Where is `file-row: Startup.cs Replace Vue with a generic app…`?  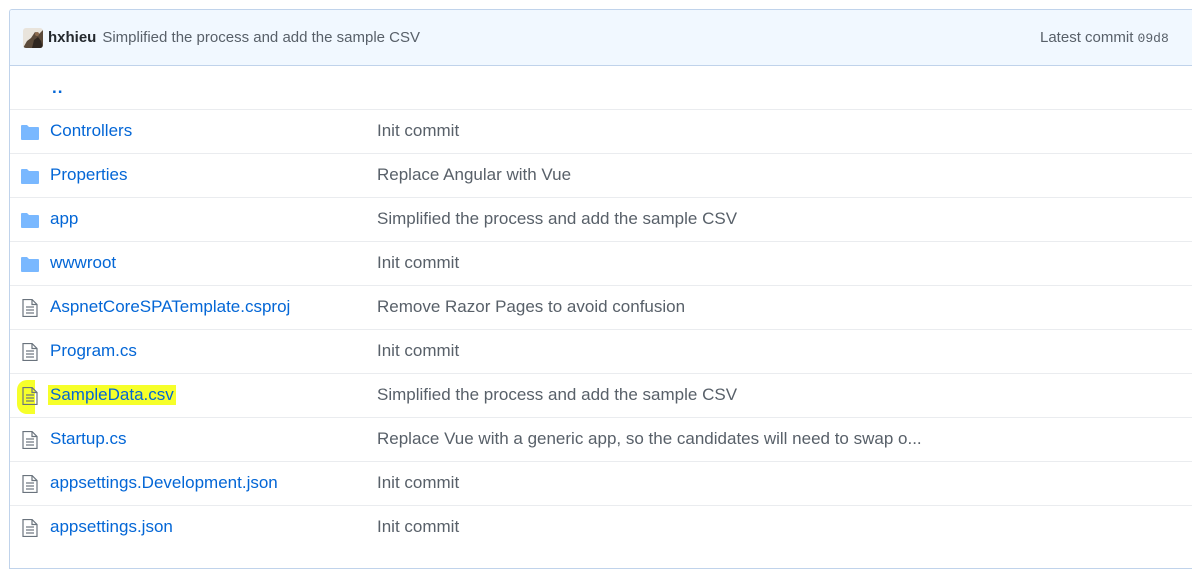 file-row: Startup.cs Replace Vue with a generic app… is located at coordinates (601, 439).